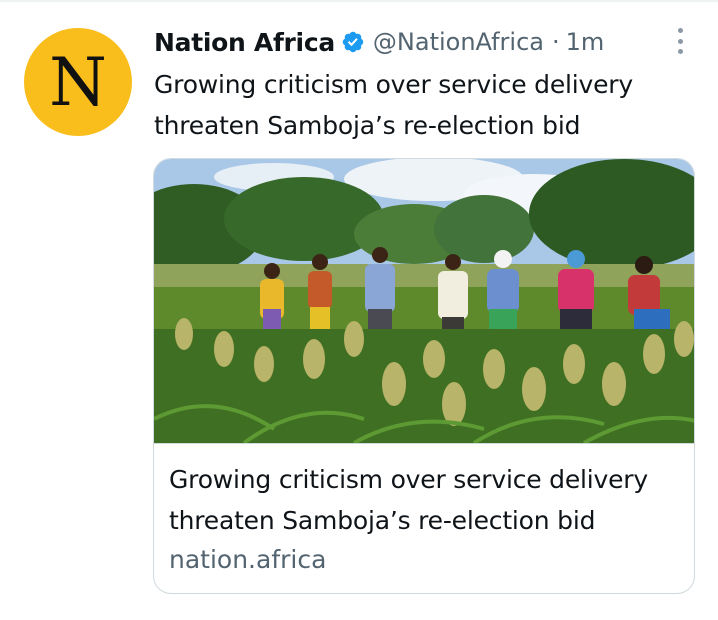 This screenshot has height=620, width=718. What do you see at coordinates (424, 443) in the screenshot?
I see `card-divider` at bounding box center [424, 443].